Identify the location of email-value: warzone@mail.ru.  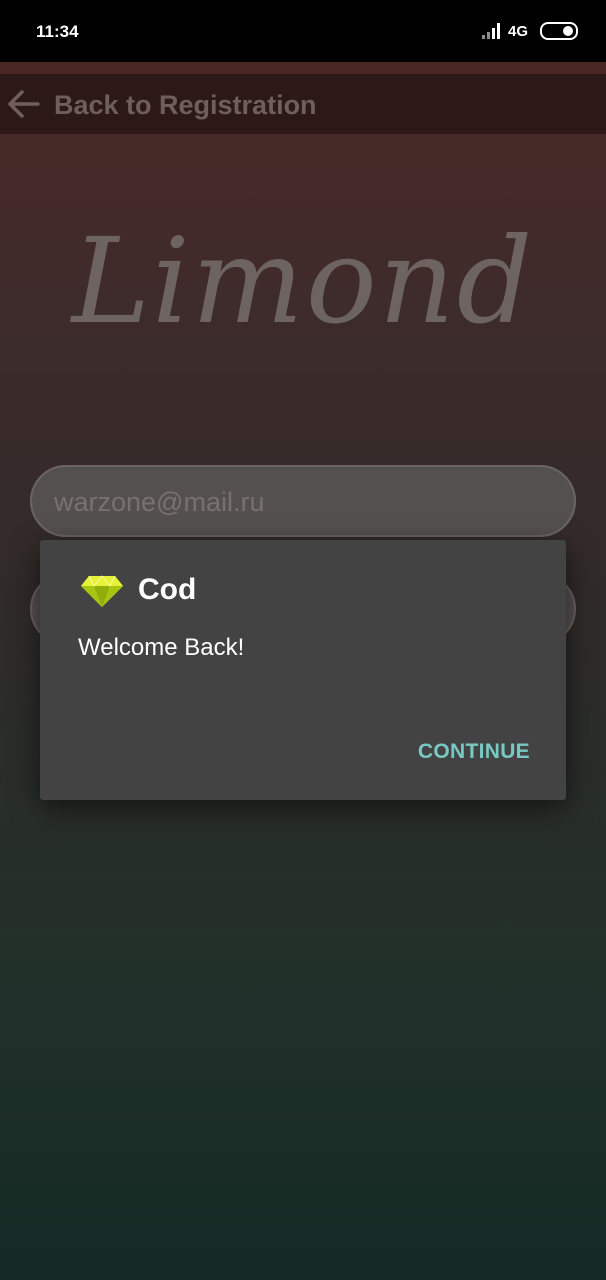
(159, 502).